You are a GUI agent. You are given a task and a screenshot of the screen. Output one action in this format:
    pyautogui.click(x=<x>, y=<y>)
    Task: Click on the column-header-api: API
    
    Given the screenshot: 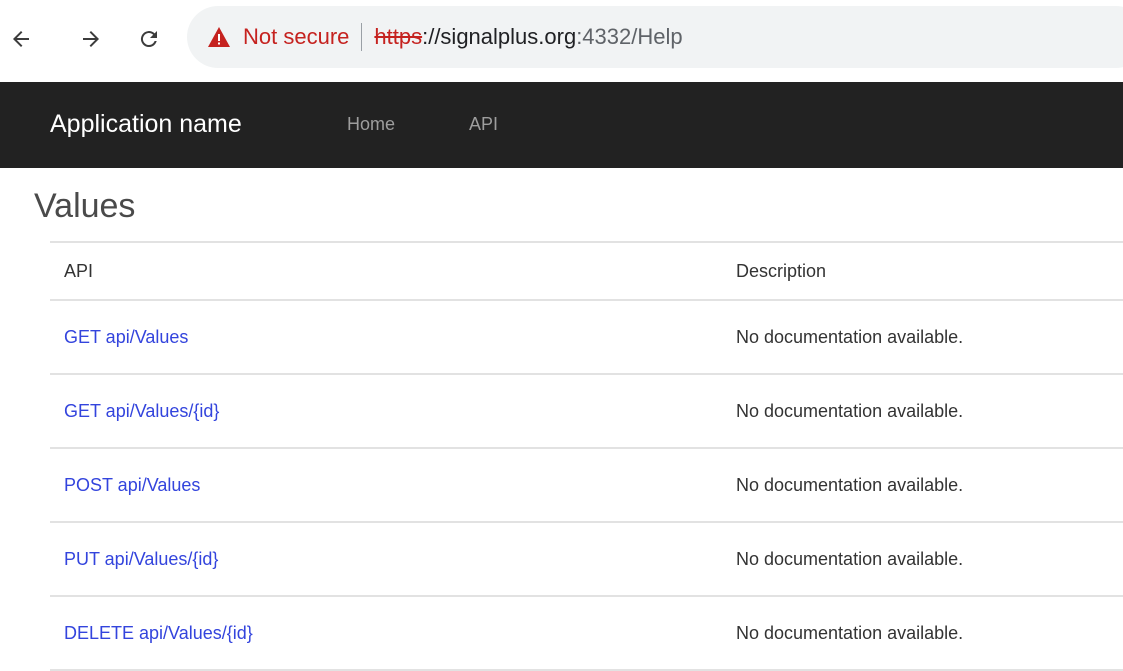 What is the action you would take?
    pyautogui.click(x=79, y=271)
    